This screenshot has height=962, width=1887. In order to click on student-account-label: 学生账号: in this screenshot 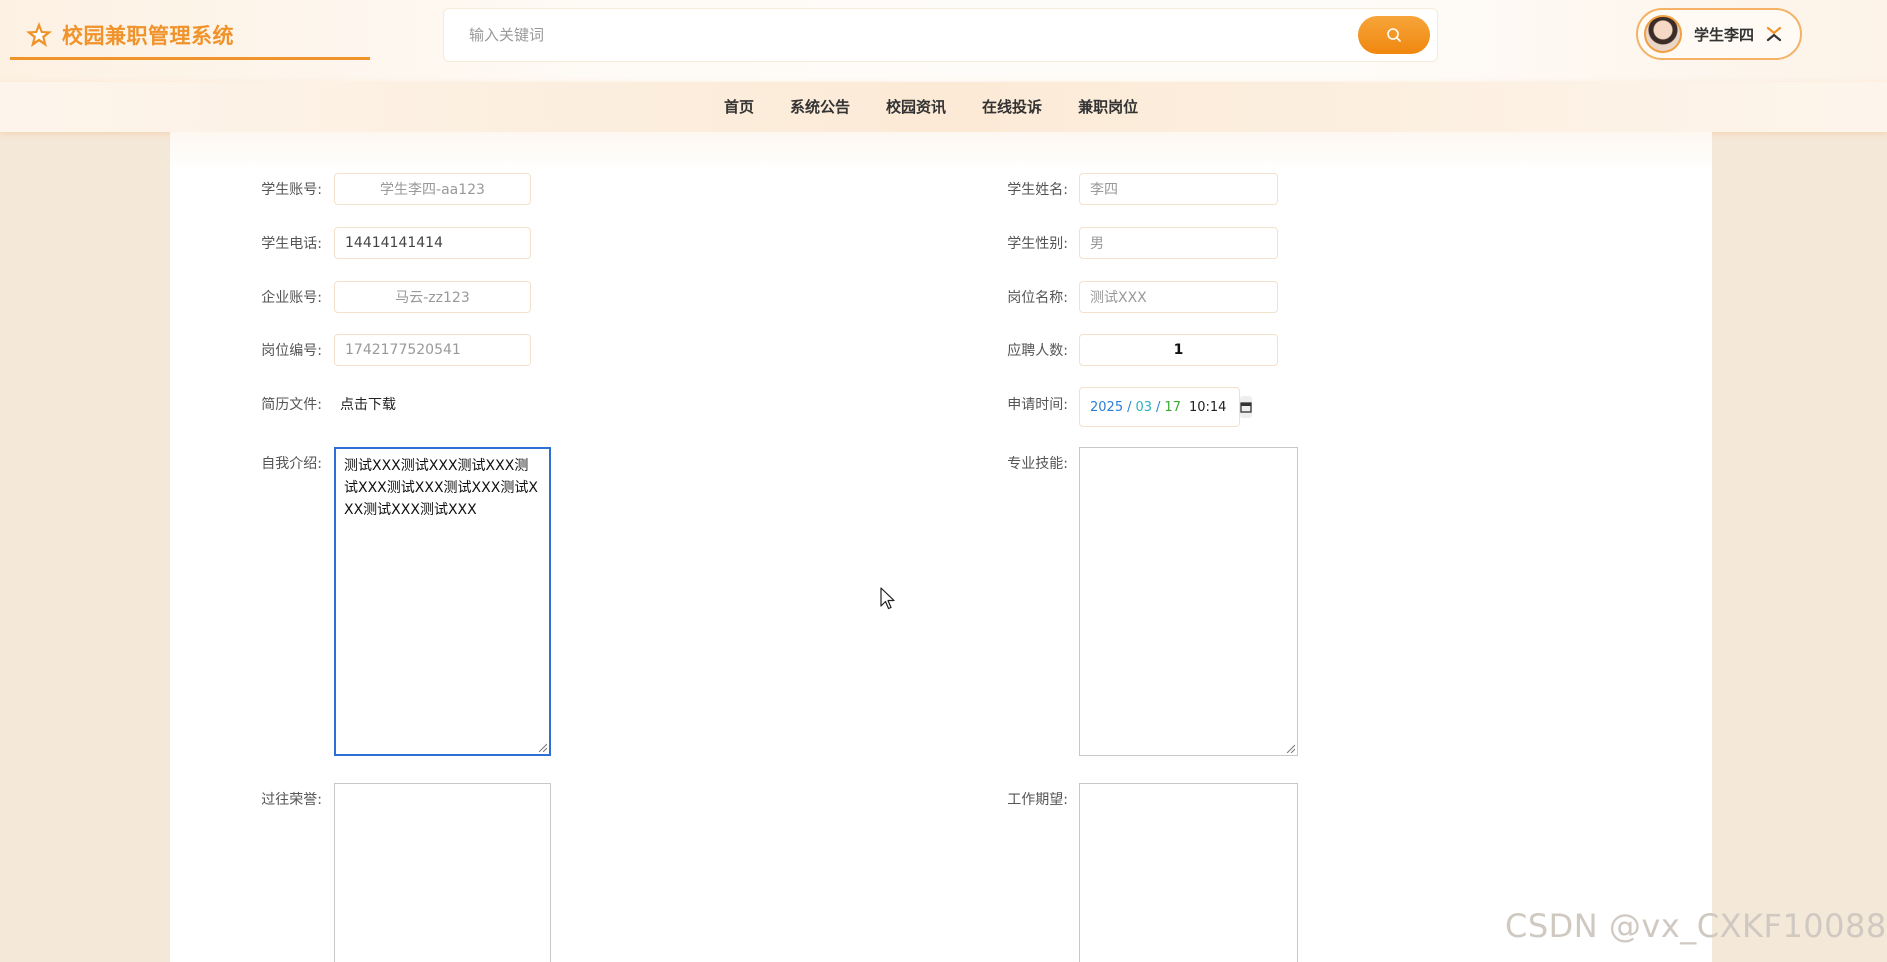, I will do `click(291, 190)`.